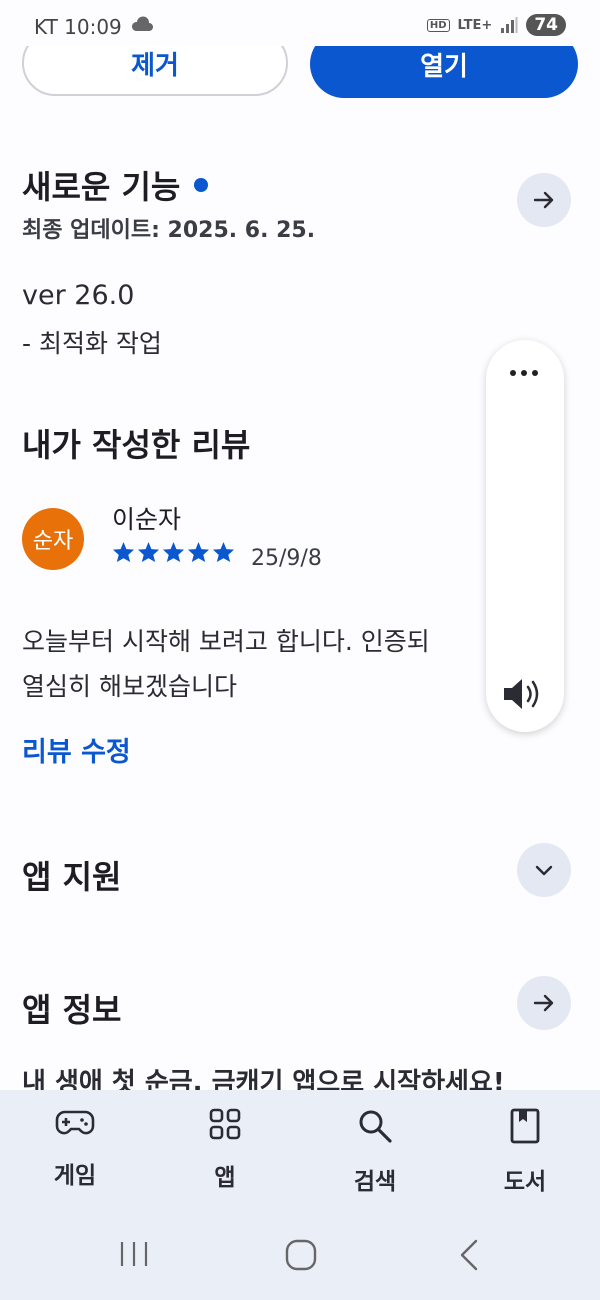 Image resolution: width=600 pixels, height=1300 pixels. Describe the element at coordinates (525, 1126) in the screenshot. I see `book-icon` at that location.